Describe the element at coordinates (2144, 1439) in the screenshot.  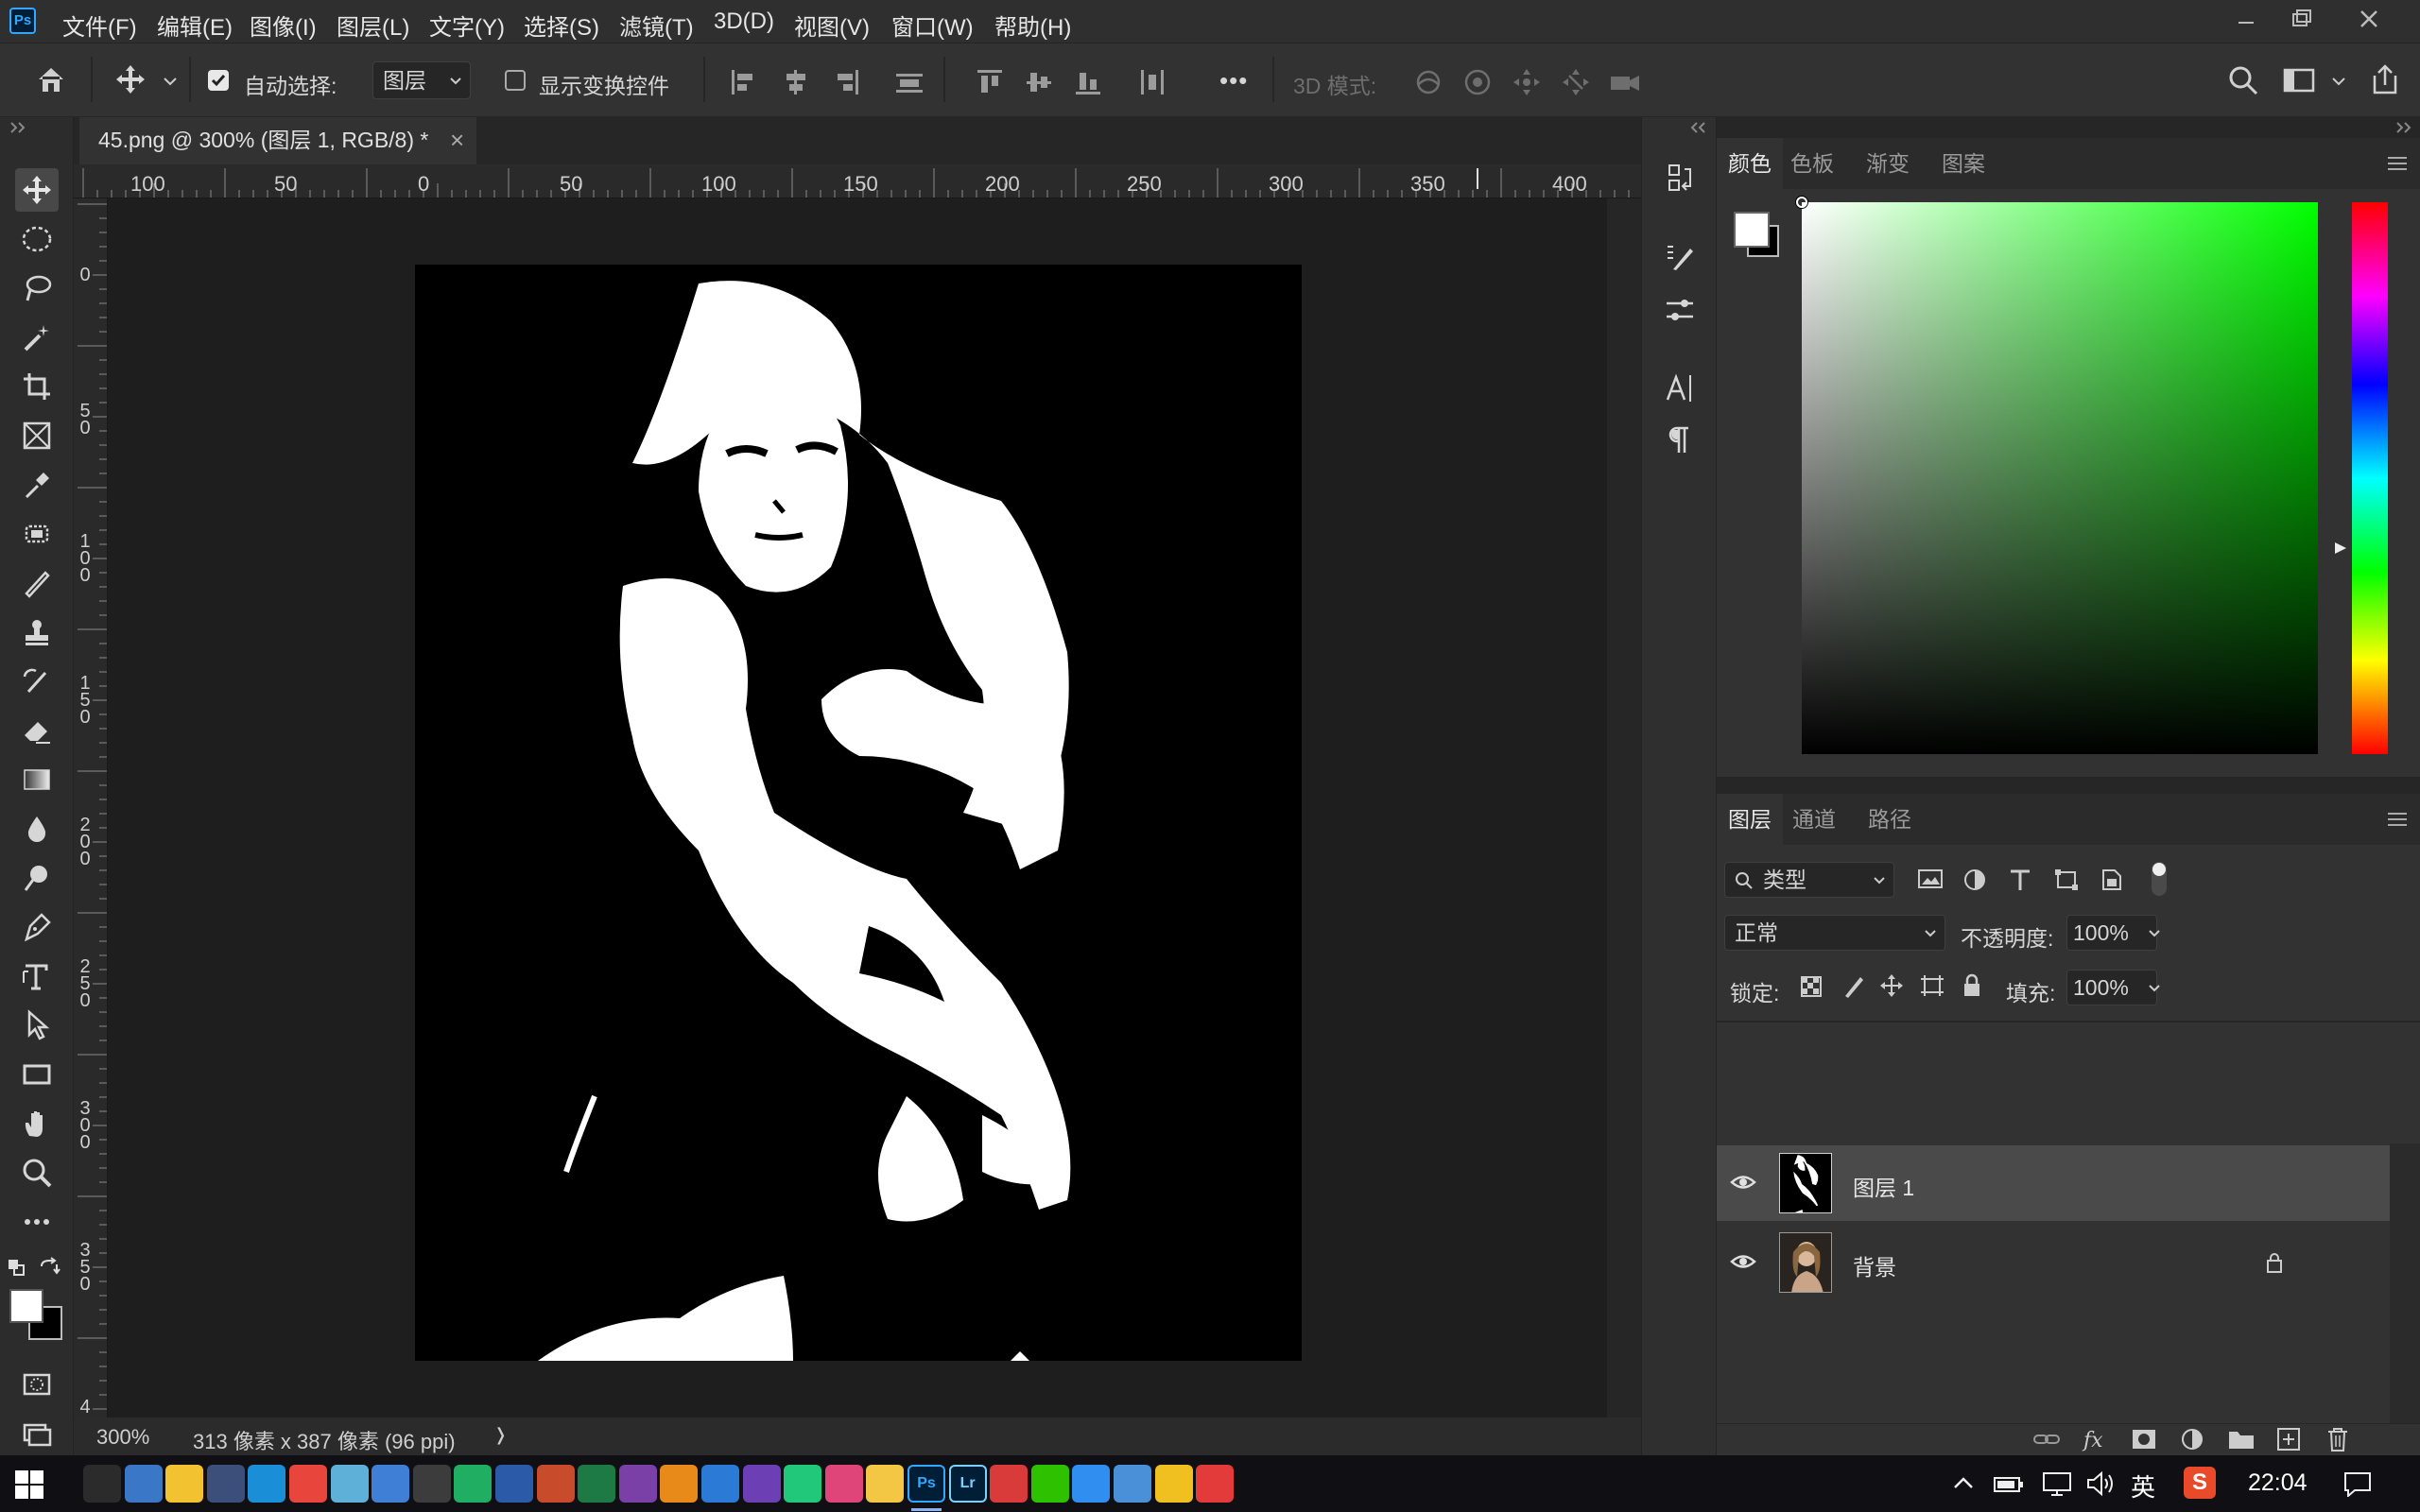
I see `add-mask-icon` at that location.